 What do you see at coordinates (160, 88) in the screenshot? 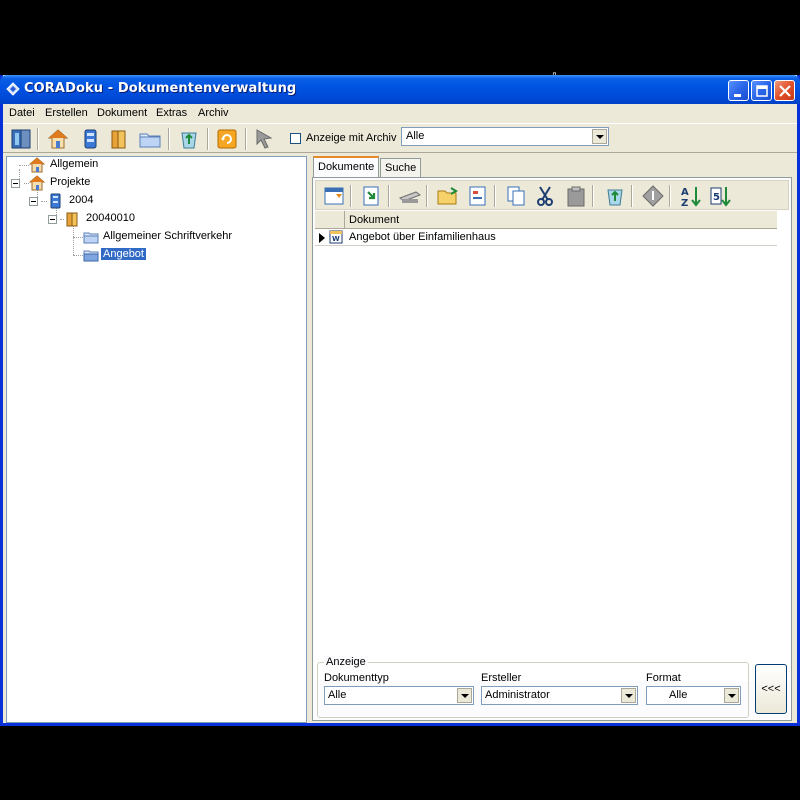
I see `window-title: CORADoku - Dokumentenverwaltung` at bounding box center [160, 88].